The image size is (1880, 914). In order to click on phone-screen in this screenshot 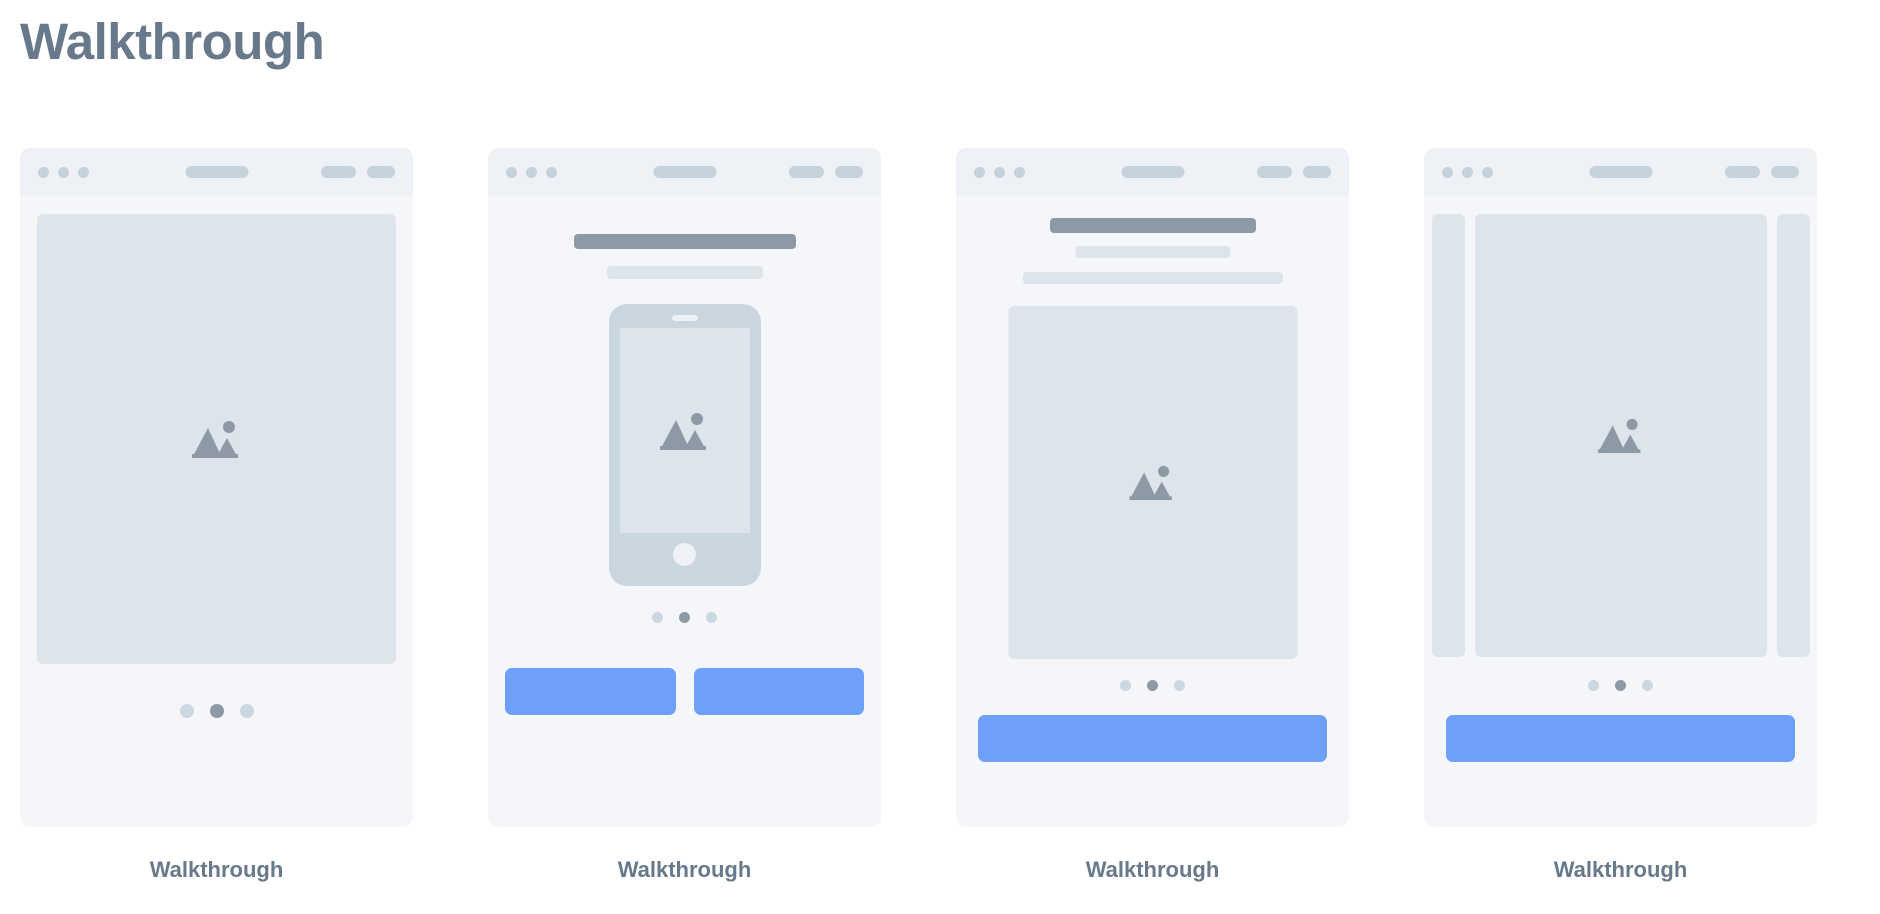, I will do `click(684, 430)`.